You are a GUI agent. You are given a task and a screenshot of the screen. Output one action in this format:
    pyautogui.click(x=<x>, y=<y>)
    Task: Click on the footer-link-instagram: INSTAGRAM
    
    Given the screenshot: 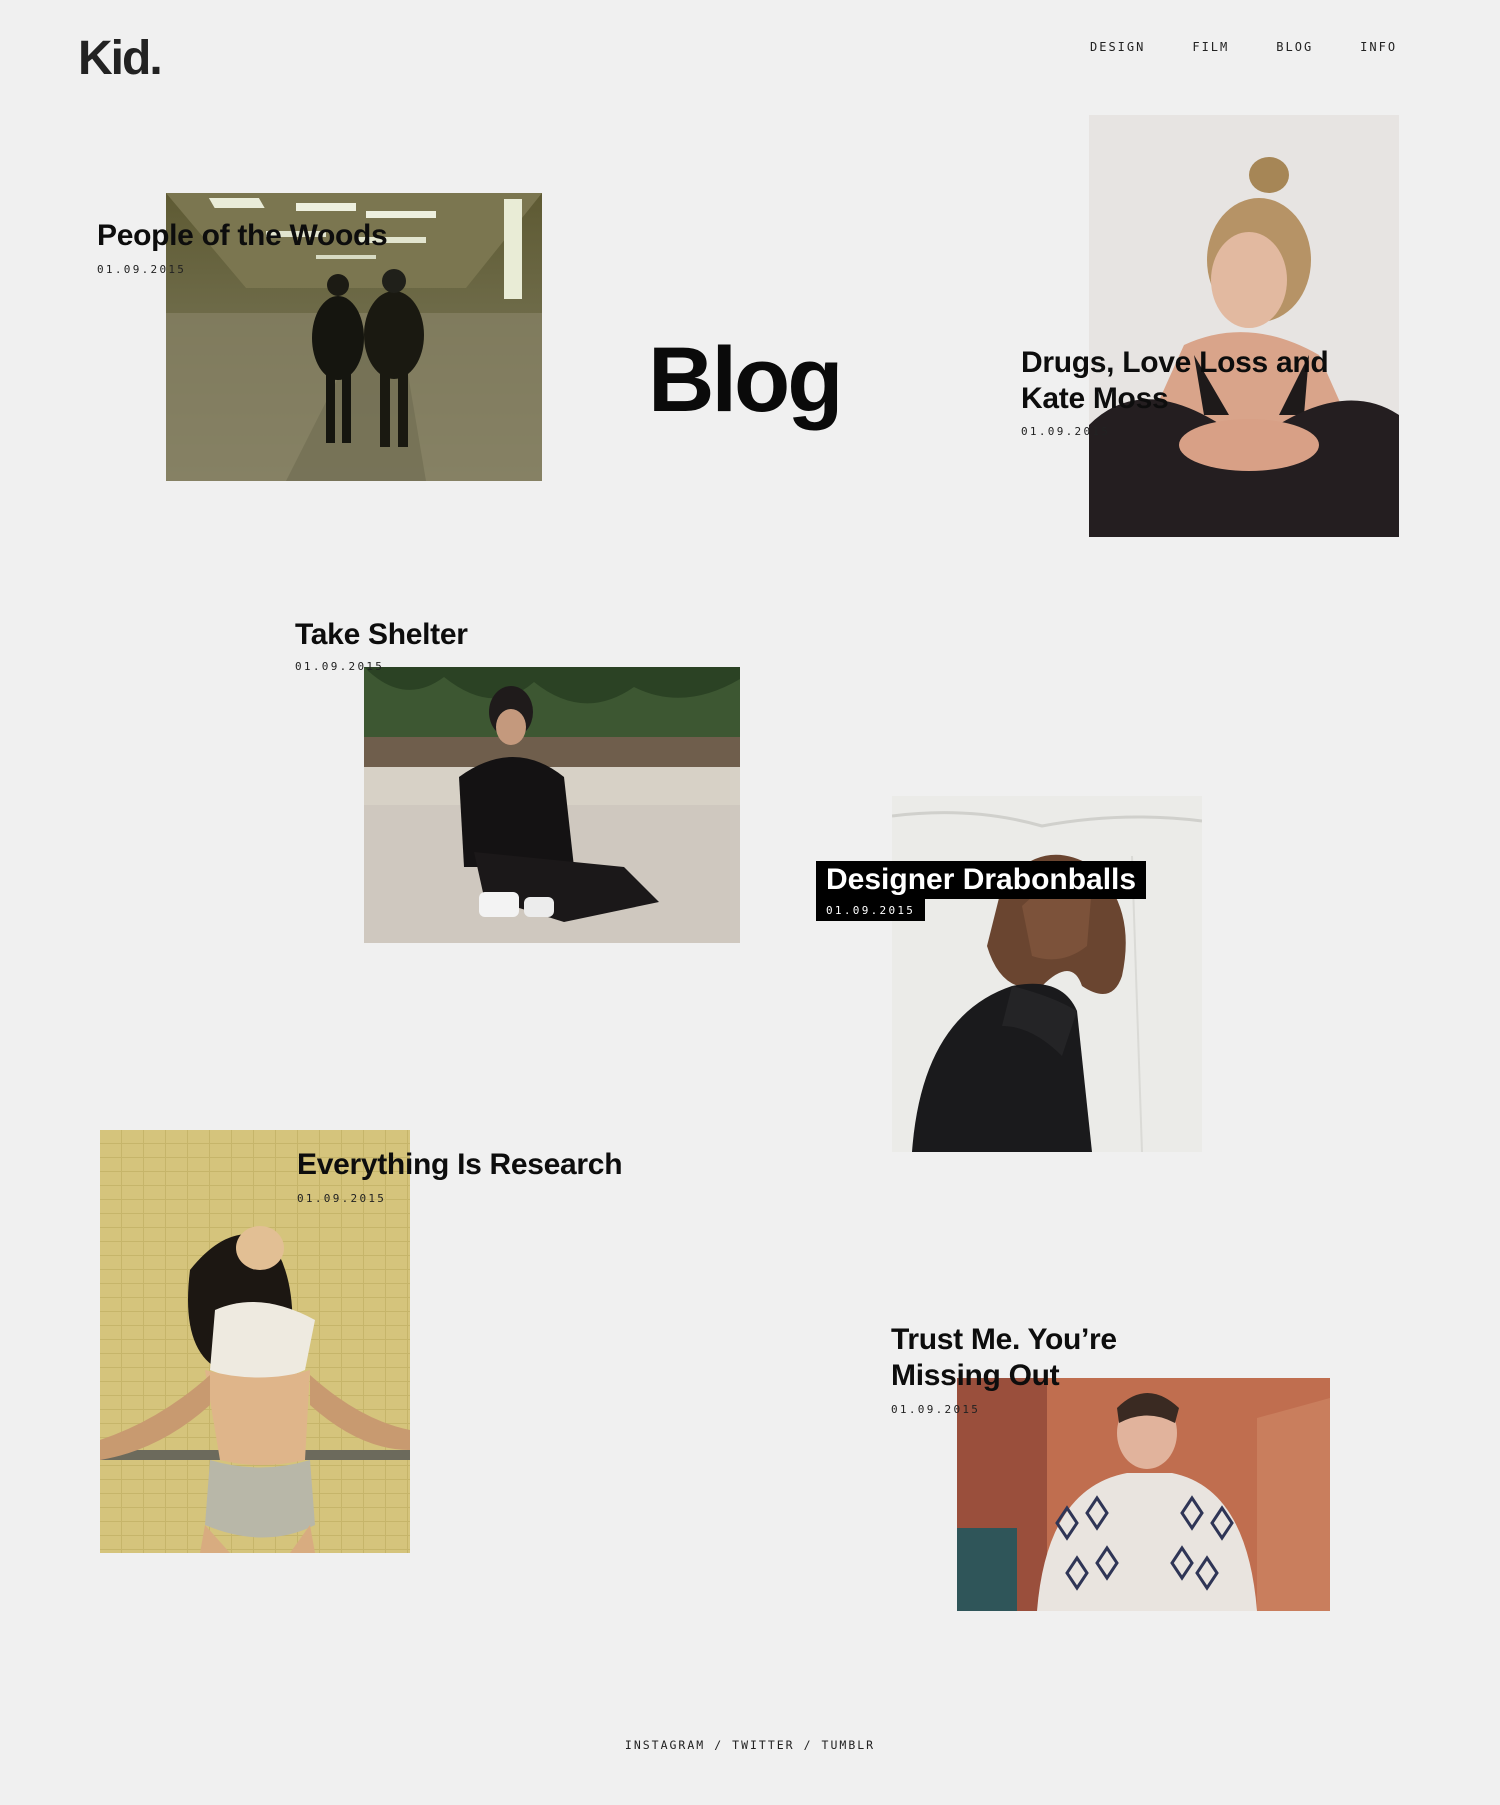 What is the action you would take?
    pyautogui.click(x=665, y=1745)
    